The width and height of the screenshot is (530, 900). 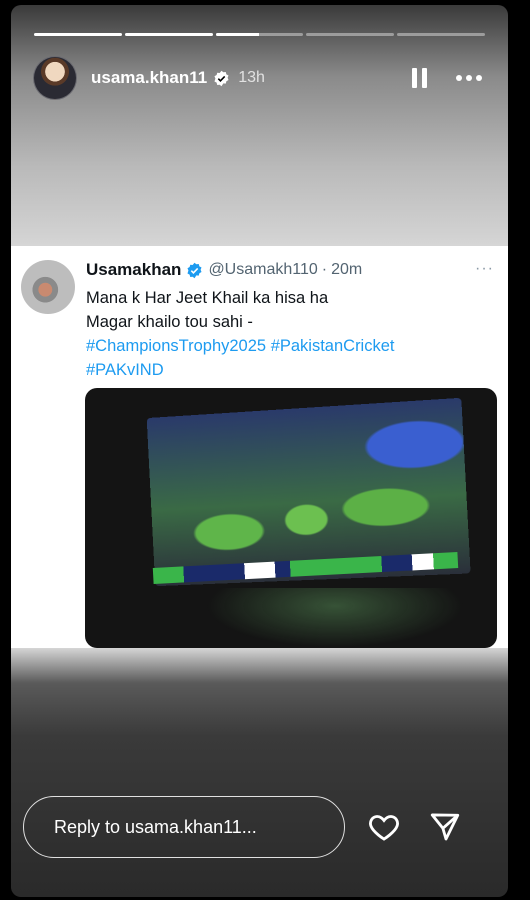 I want to click on tweet-hashtags: #ChampionsTrophy2025 #PakistanCricket, so click(x=291, y=346).